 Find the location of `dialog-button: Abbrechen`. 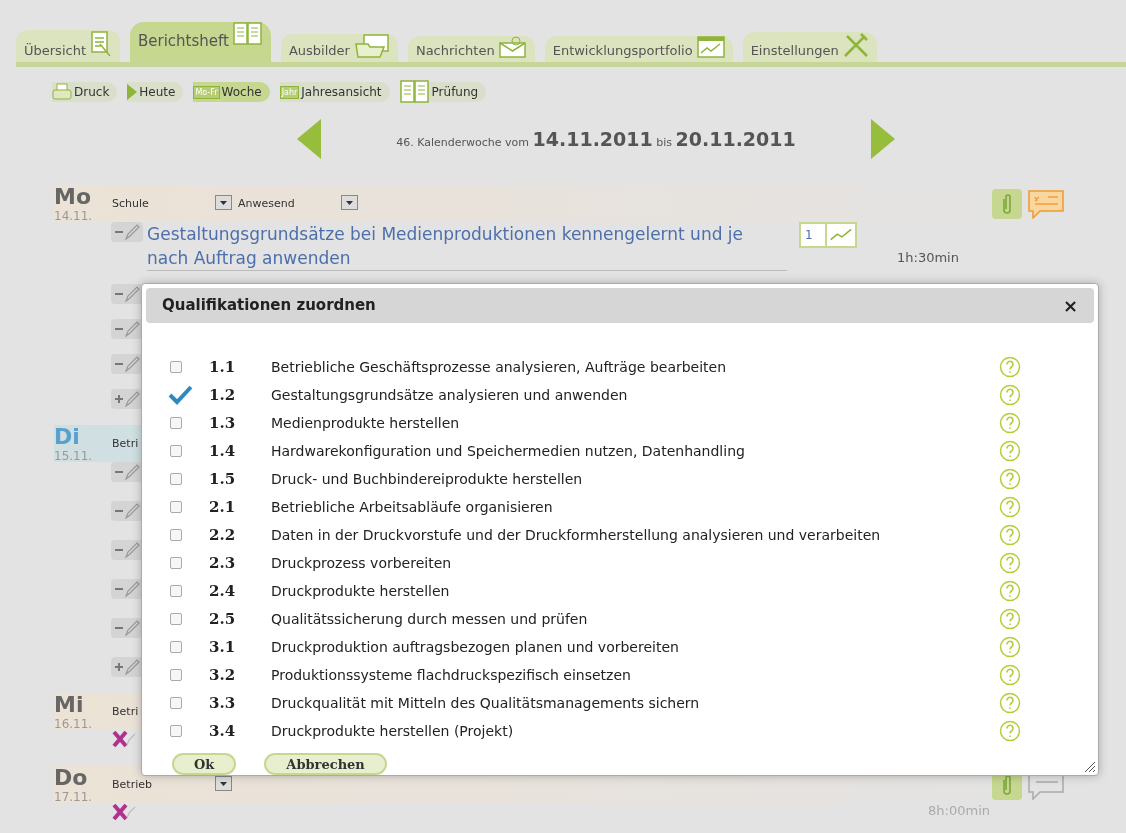

dialog-button: Abbrechen is located at coordinates (325, 764).